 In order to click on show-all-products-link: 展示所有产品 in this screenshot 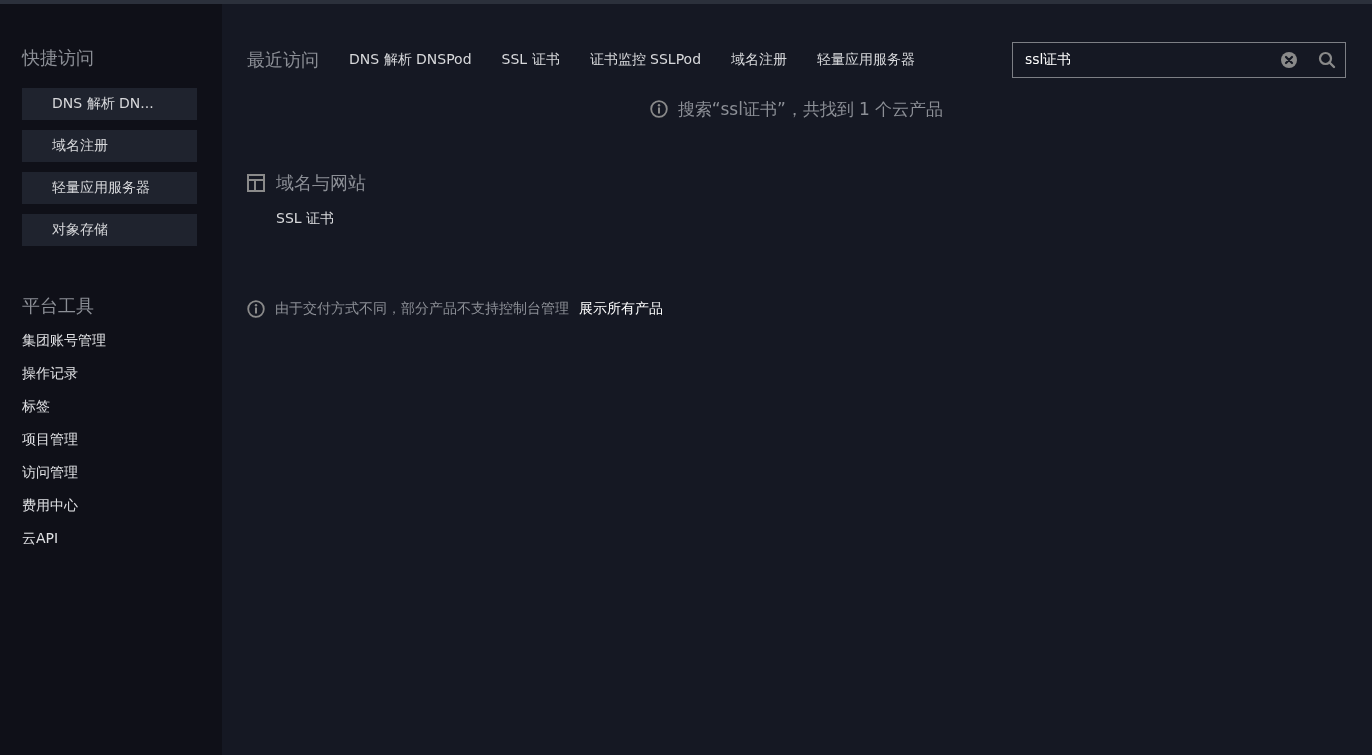, I will do `click(621, 309)`.